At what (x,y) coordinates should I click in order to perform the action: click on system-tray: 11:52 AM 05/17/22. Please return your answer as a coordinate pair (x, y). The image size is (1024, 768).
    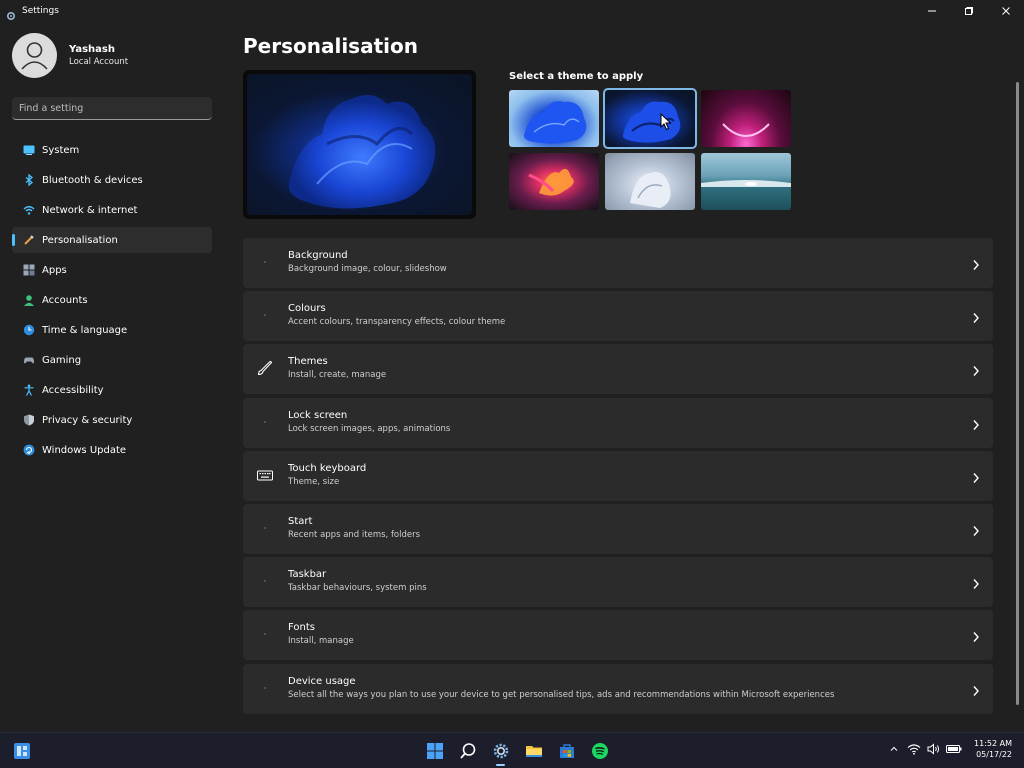
    Looking at the image, I should click on (948, 749).